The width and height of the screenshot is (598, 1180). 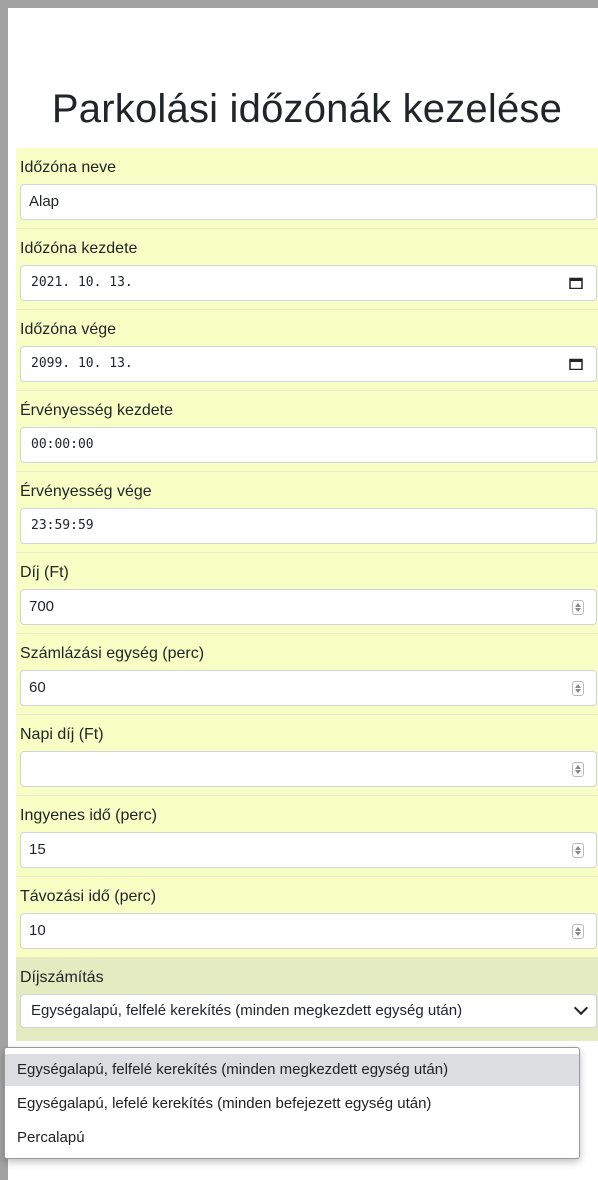 I want to click on field-group-billing-unit: Számlázási egység (perc) 60, so click(x=307, y=674).